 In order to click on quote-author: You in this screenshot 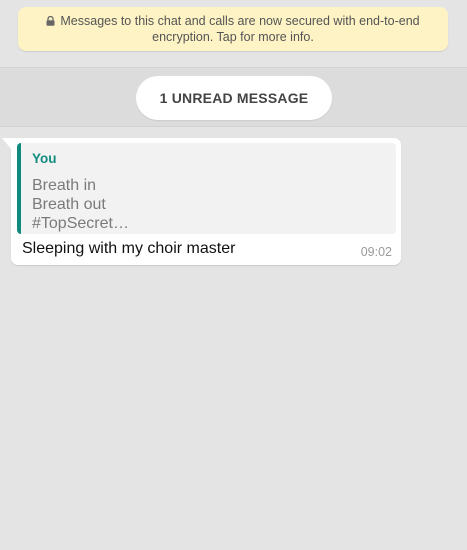, I will do `click(44, 158)`.